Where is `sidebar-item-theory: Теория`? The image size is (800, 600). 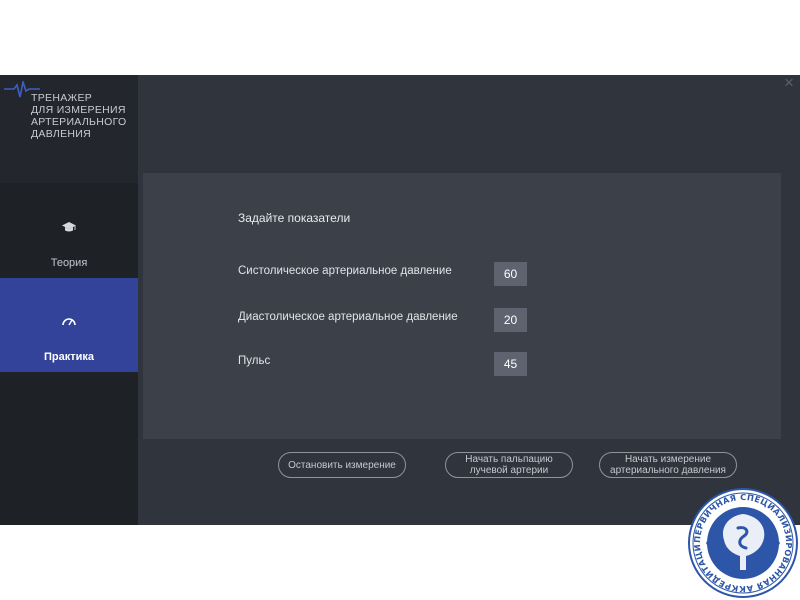
sidebar-item-theory: Теория is located at coordinates (69, 231).